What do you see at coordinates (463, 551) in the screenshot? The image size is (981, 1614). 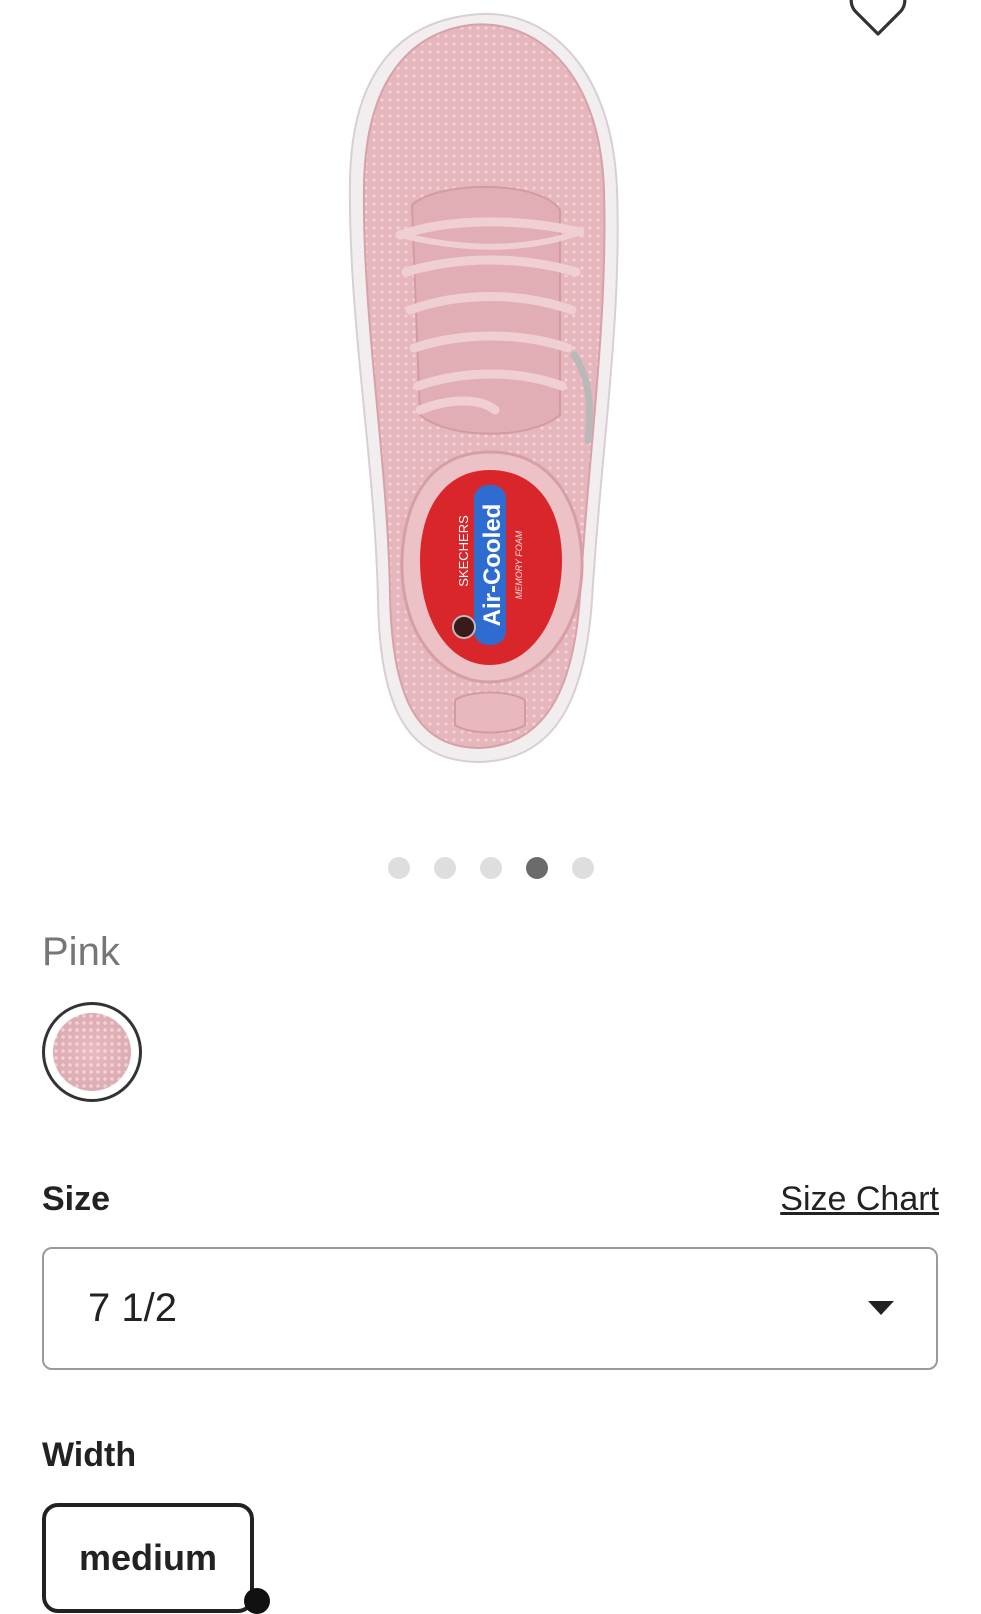 I see `insole-brand-text: SKECHERS` at bounding box center [463, 551].